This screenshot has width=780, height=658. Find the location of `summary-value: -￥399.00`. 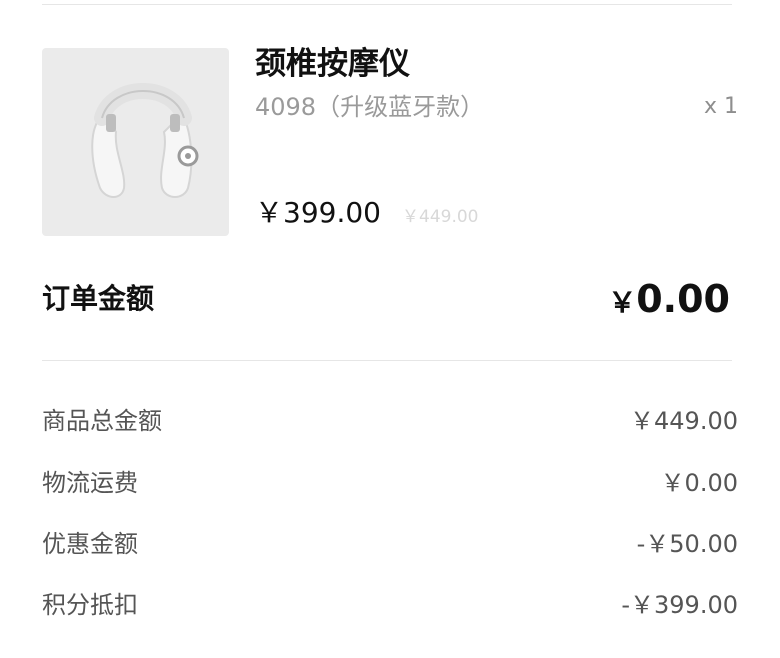

summary-value: -￥399.00 is located at coordinates (679, 605).